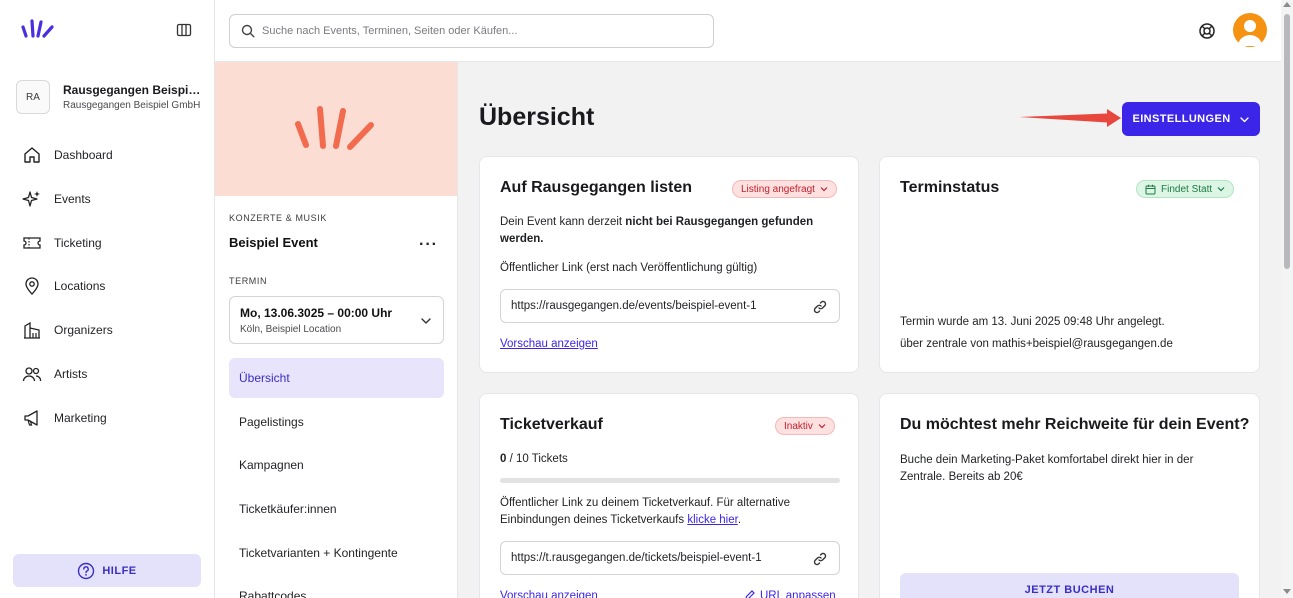 The image size is (1293, 598). I want to click on ticket-status-badge: Inaktiv, so click(805, 426).